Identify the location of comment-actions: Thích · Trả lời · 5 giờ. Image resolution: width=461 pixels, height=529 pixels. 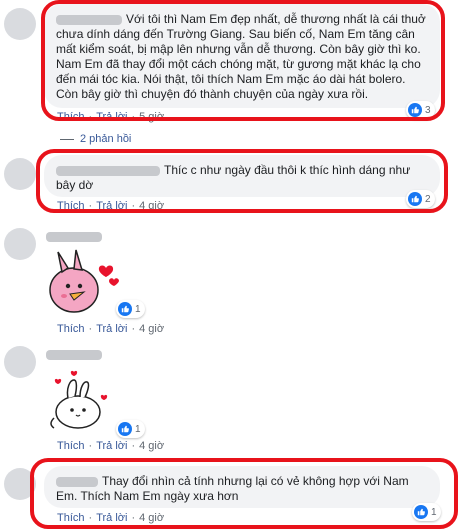
(111, 117).